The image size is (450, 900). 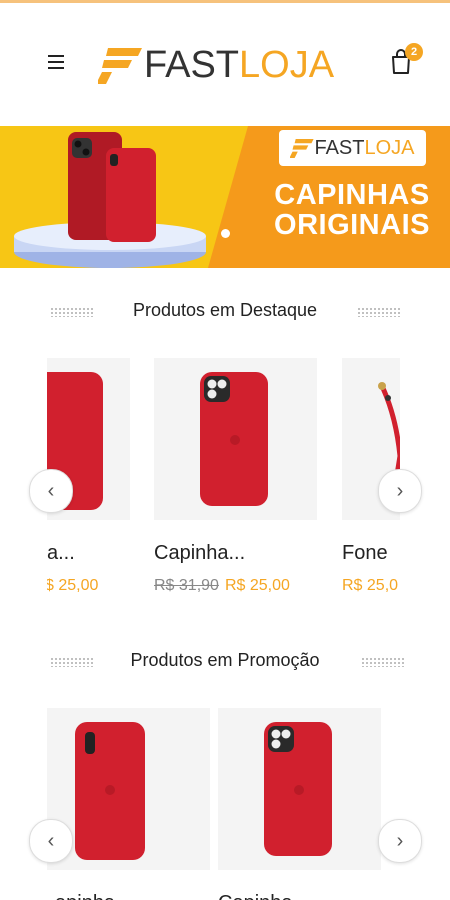 What do you see at coordinates (414, 52) in the screenshot?
I see `cart-count-badge: 2` at bounding box center [414, 52].